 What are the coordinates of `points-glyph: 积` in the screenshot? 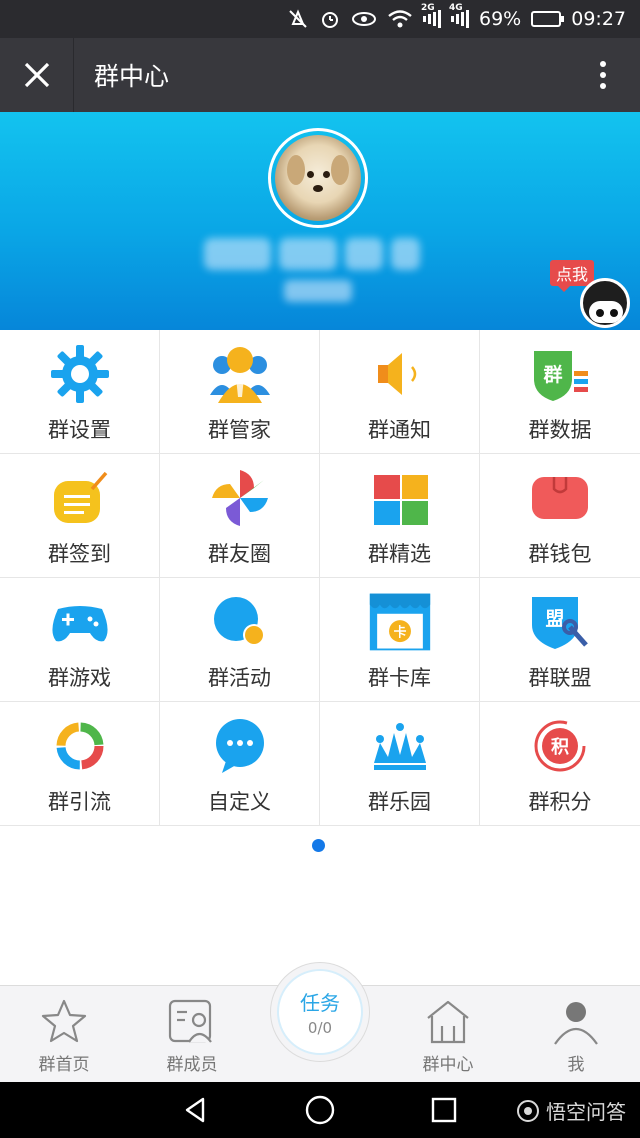 It's located at (560, 747).